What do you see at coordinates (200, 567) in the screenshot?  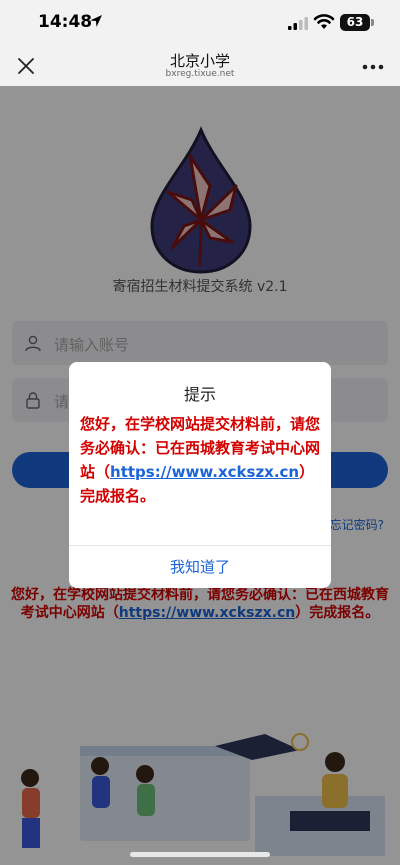 I see `dialog-confirm-button: 我知道了` at bounding box center [200, 567].